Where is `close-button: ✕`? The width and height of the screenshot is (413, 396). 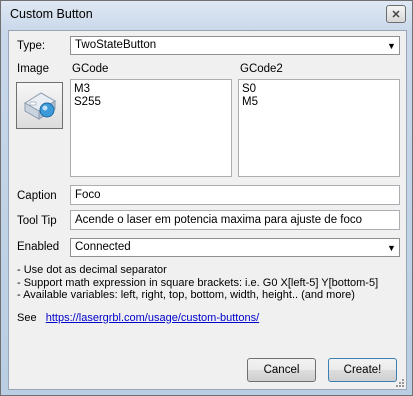
close-button: ✕ is located at coordinates (396, 14).